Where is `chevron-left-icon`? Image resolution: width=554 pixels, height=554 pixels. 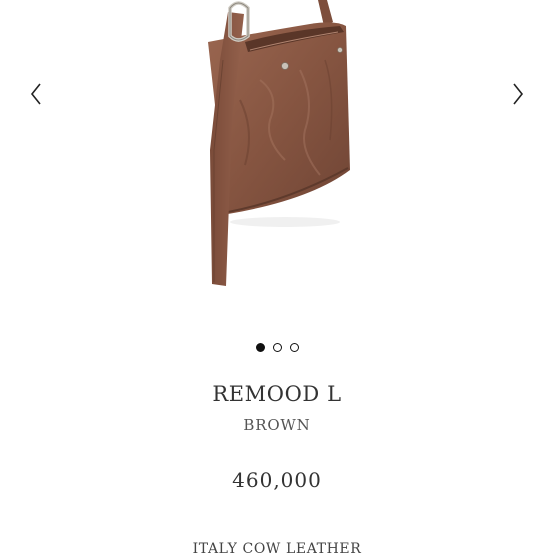
chevron-left-icon is located at coordinates (35, 94).